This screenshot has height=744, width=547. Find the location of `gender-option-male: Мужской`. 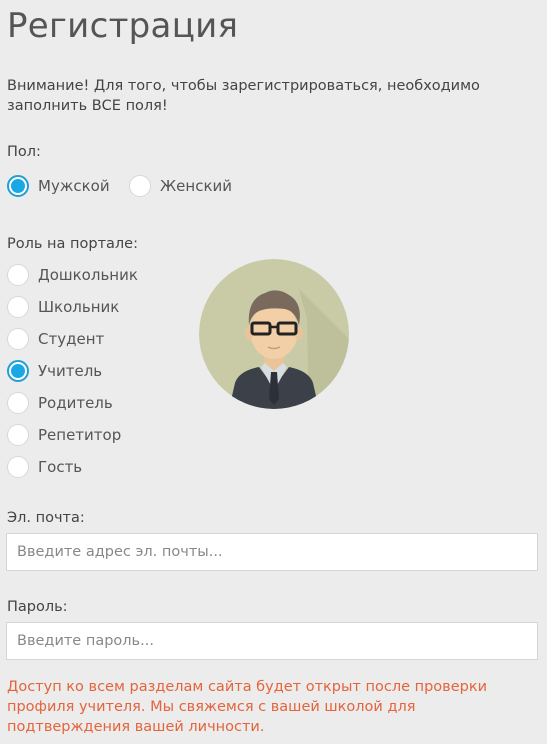

gender-option-male: Мужской is located at coordinates (58, 186).